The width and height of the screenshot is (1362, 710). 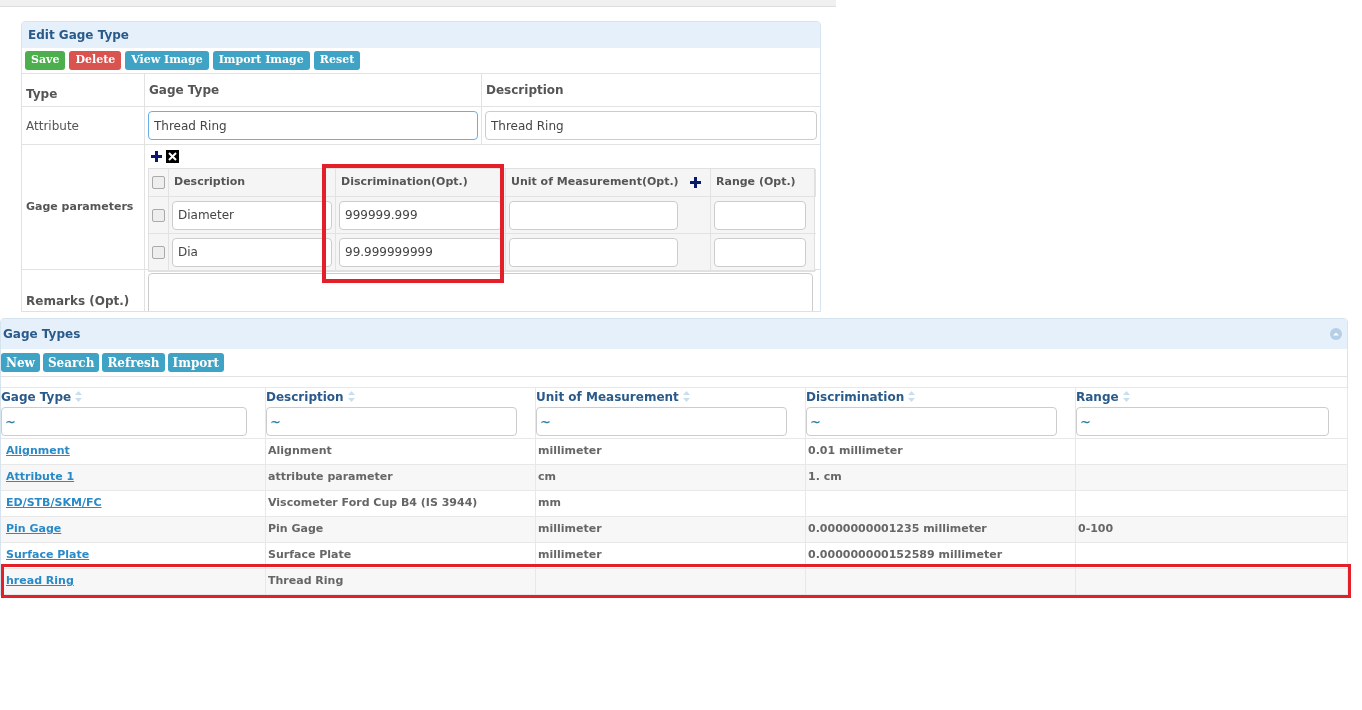 What do you see at coordinates (54, 503) in the screenshot?
I see `gage-type-link: ED/STB/SKM/FC` at bounding box center [54, 503].